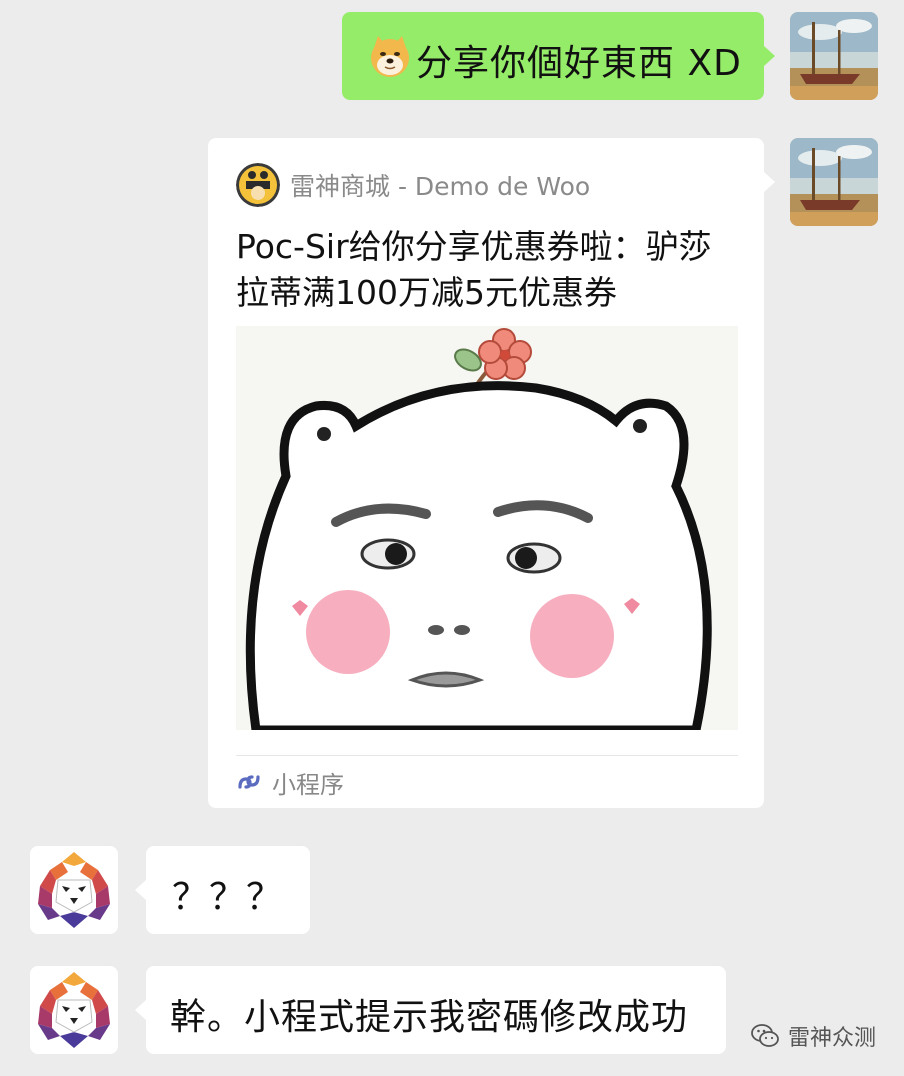 The height and width of the screenshot is (1076, 904). Describe the element at coordinates (249, 782) in the screenshot. I see `mini-program-icon` at that location.